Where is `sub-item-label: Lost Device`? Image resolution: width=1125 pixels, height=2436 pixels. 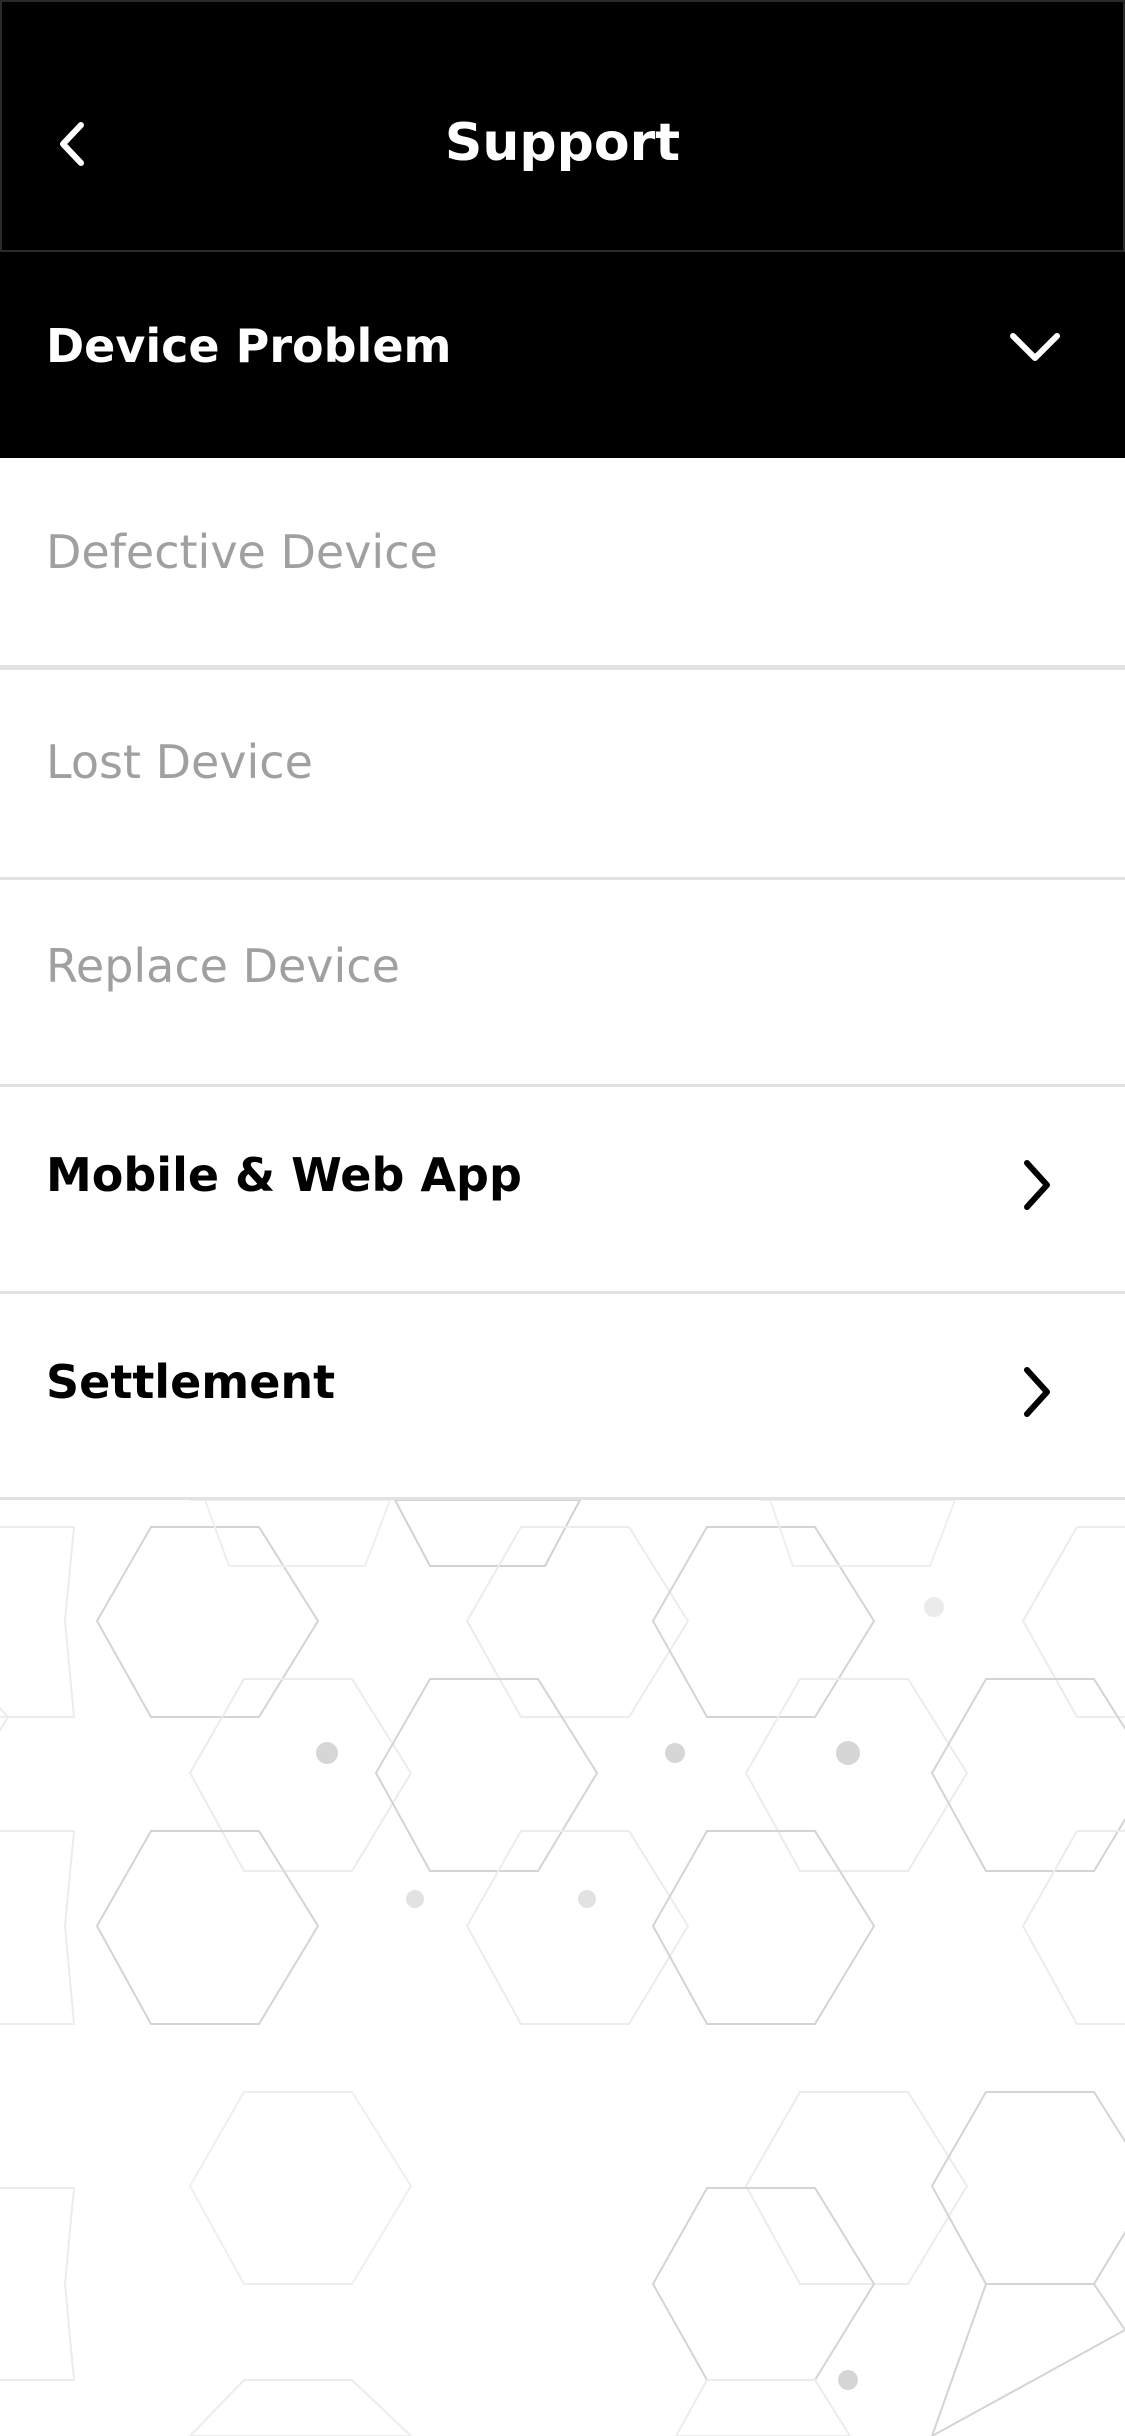
sub-item-label: Lost Device is located at coordinates (179, 762).